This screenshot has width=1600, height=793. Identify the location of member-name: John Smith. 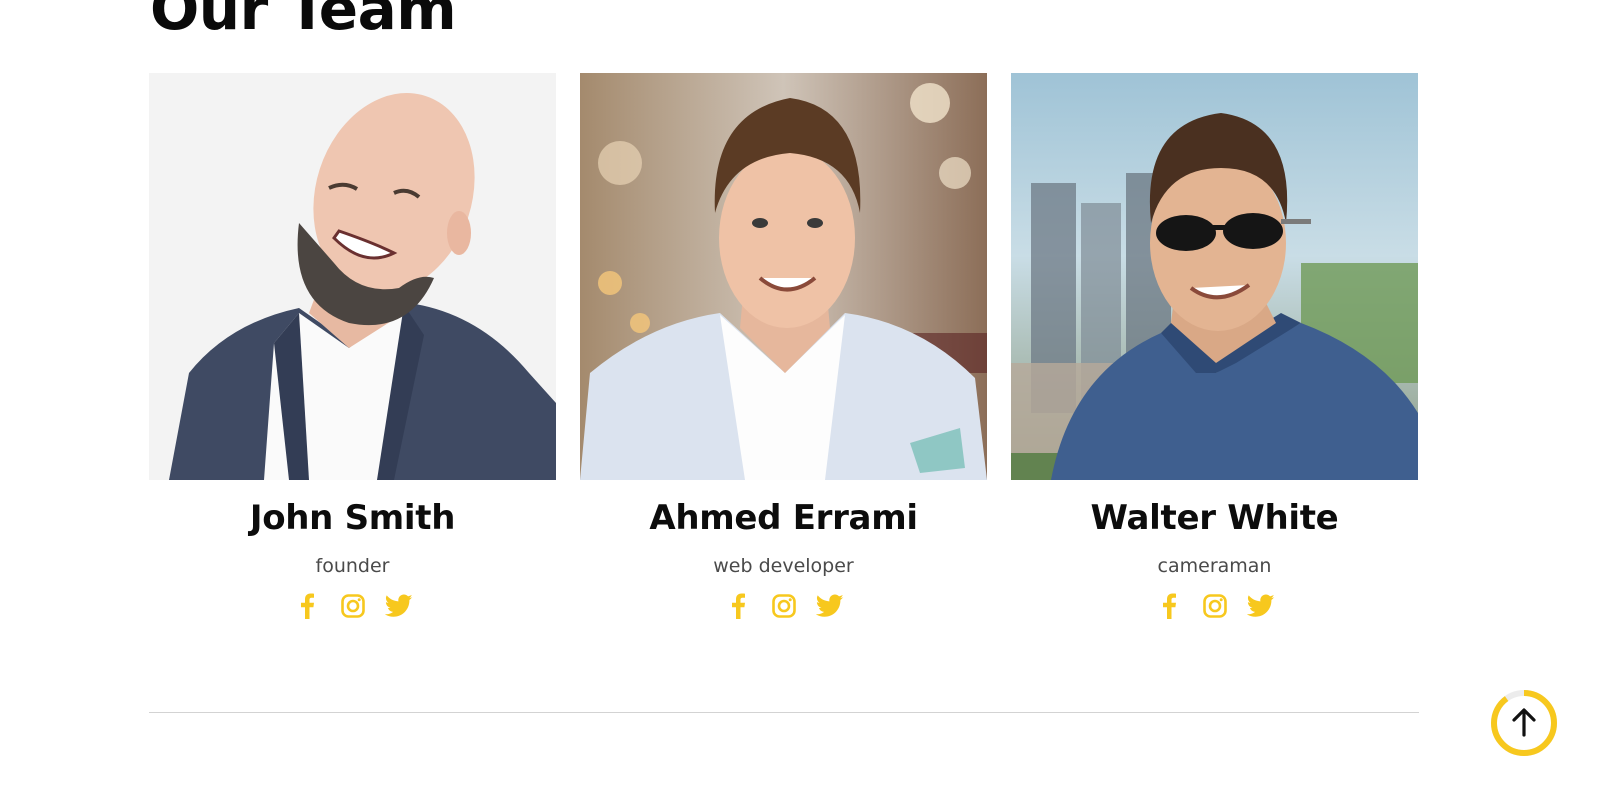
(352, 518).